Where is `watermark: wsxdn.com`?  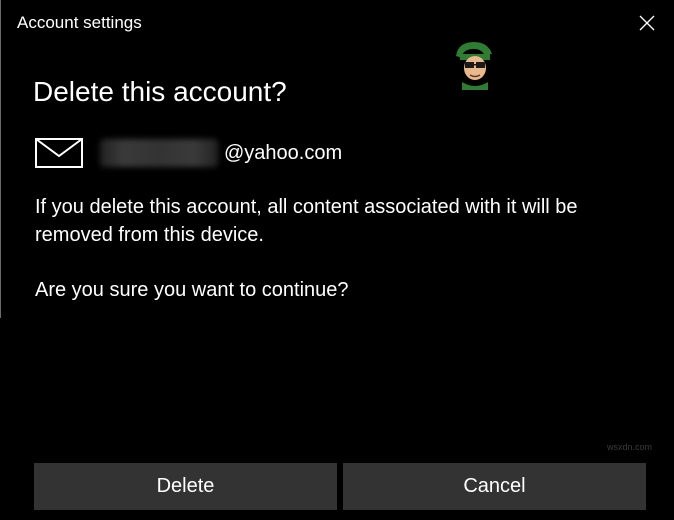 watermark: wsxdn.com is located at coordinates (629, 447).